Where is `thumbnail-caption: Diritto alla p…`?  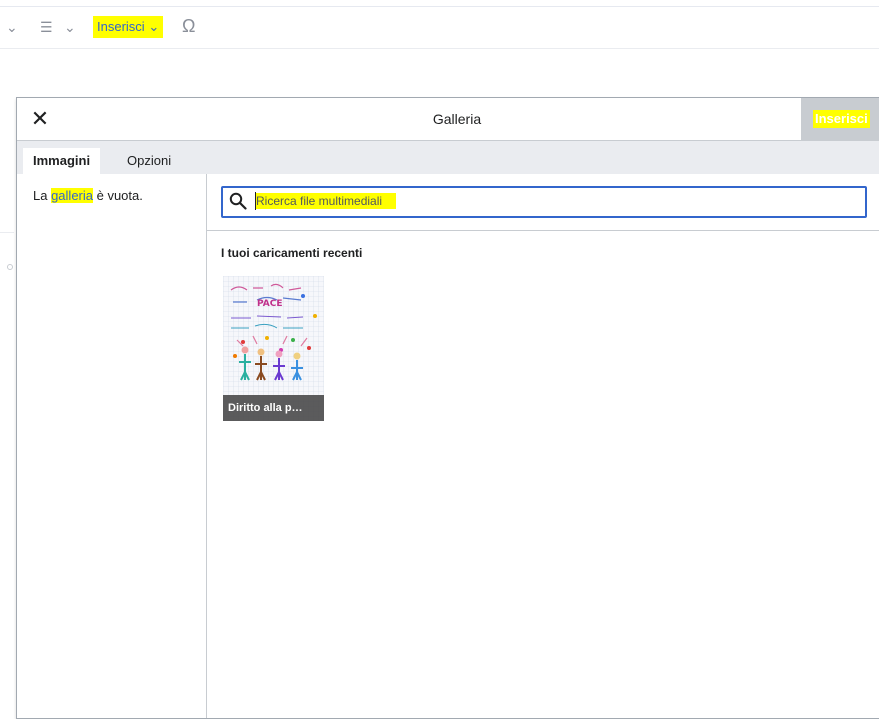
thumbnail-caption: Diritto alla p… is located at coordinates (273, 408).